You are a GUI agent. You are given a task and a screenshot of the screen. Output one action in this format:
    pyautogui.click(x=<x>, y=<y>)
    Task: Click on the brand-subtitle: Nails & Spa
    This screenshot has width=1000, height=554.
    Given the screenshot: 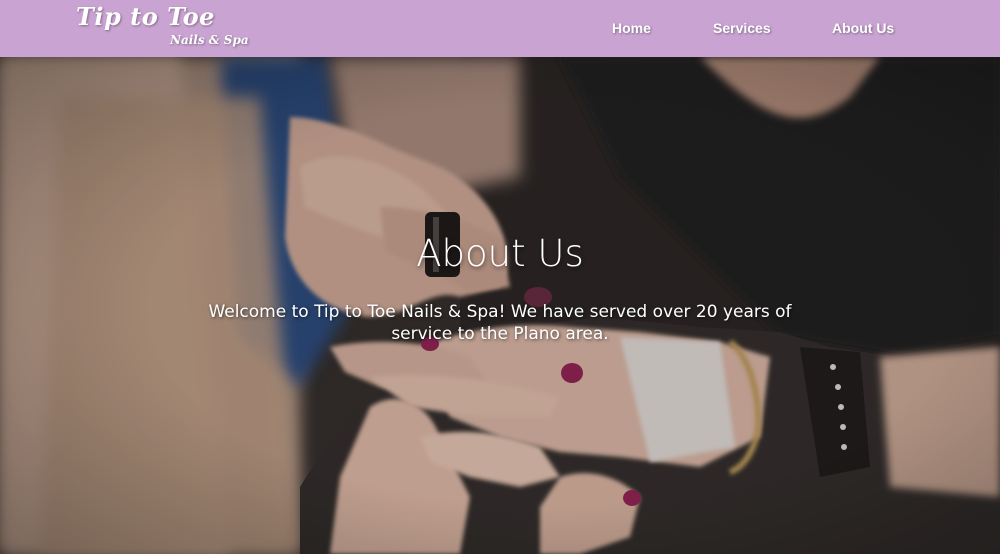 What is the action you would take?
    pyautogui.click(x=209, y=40)
    